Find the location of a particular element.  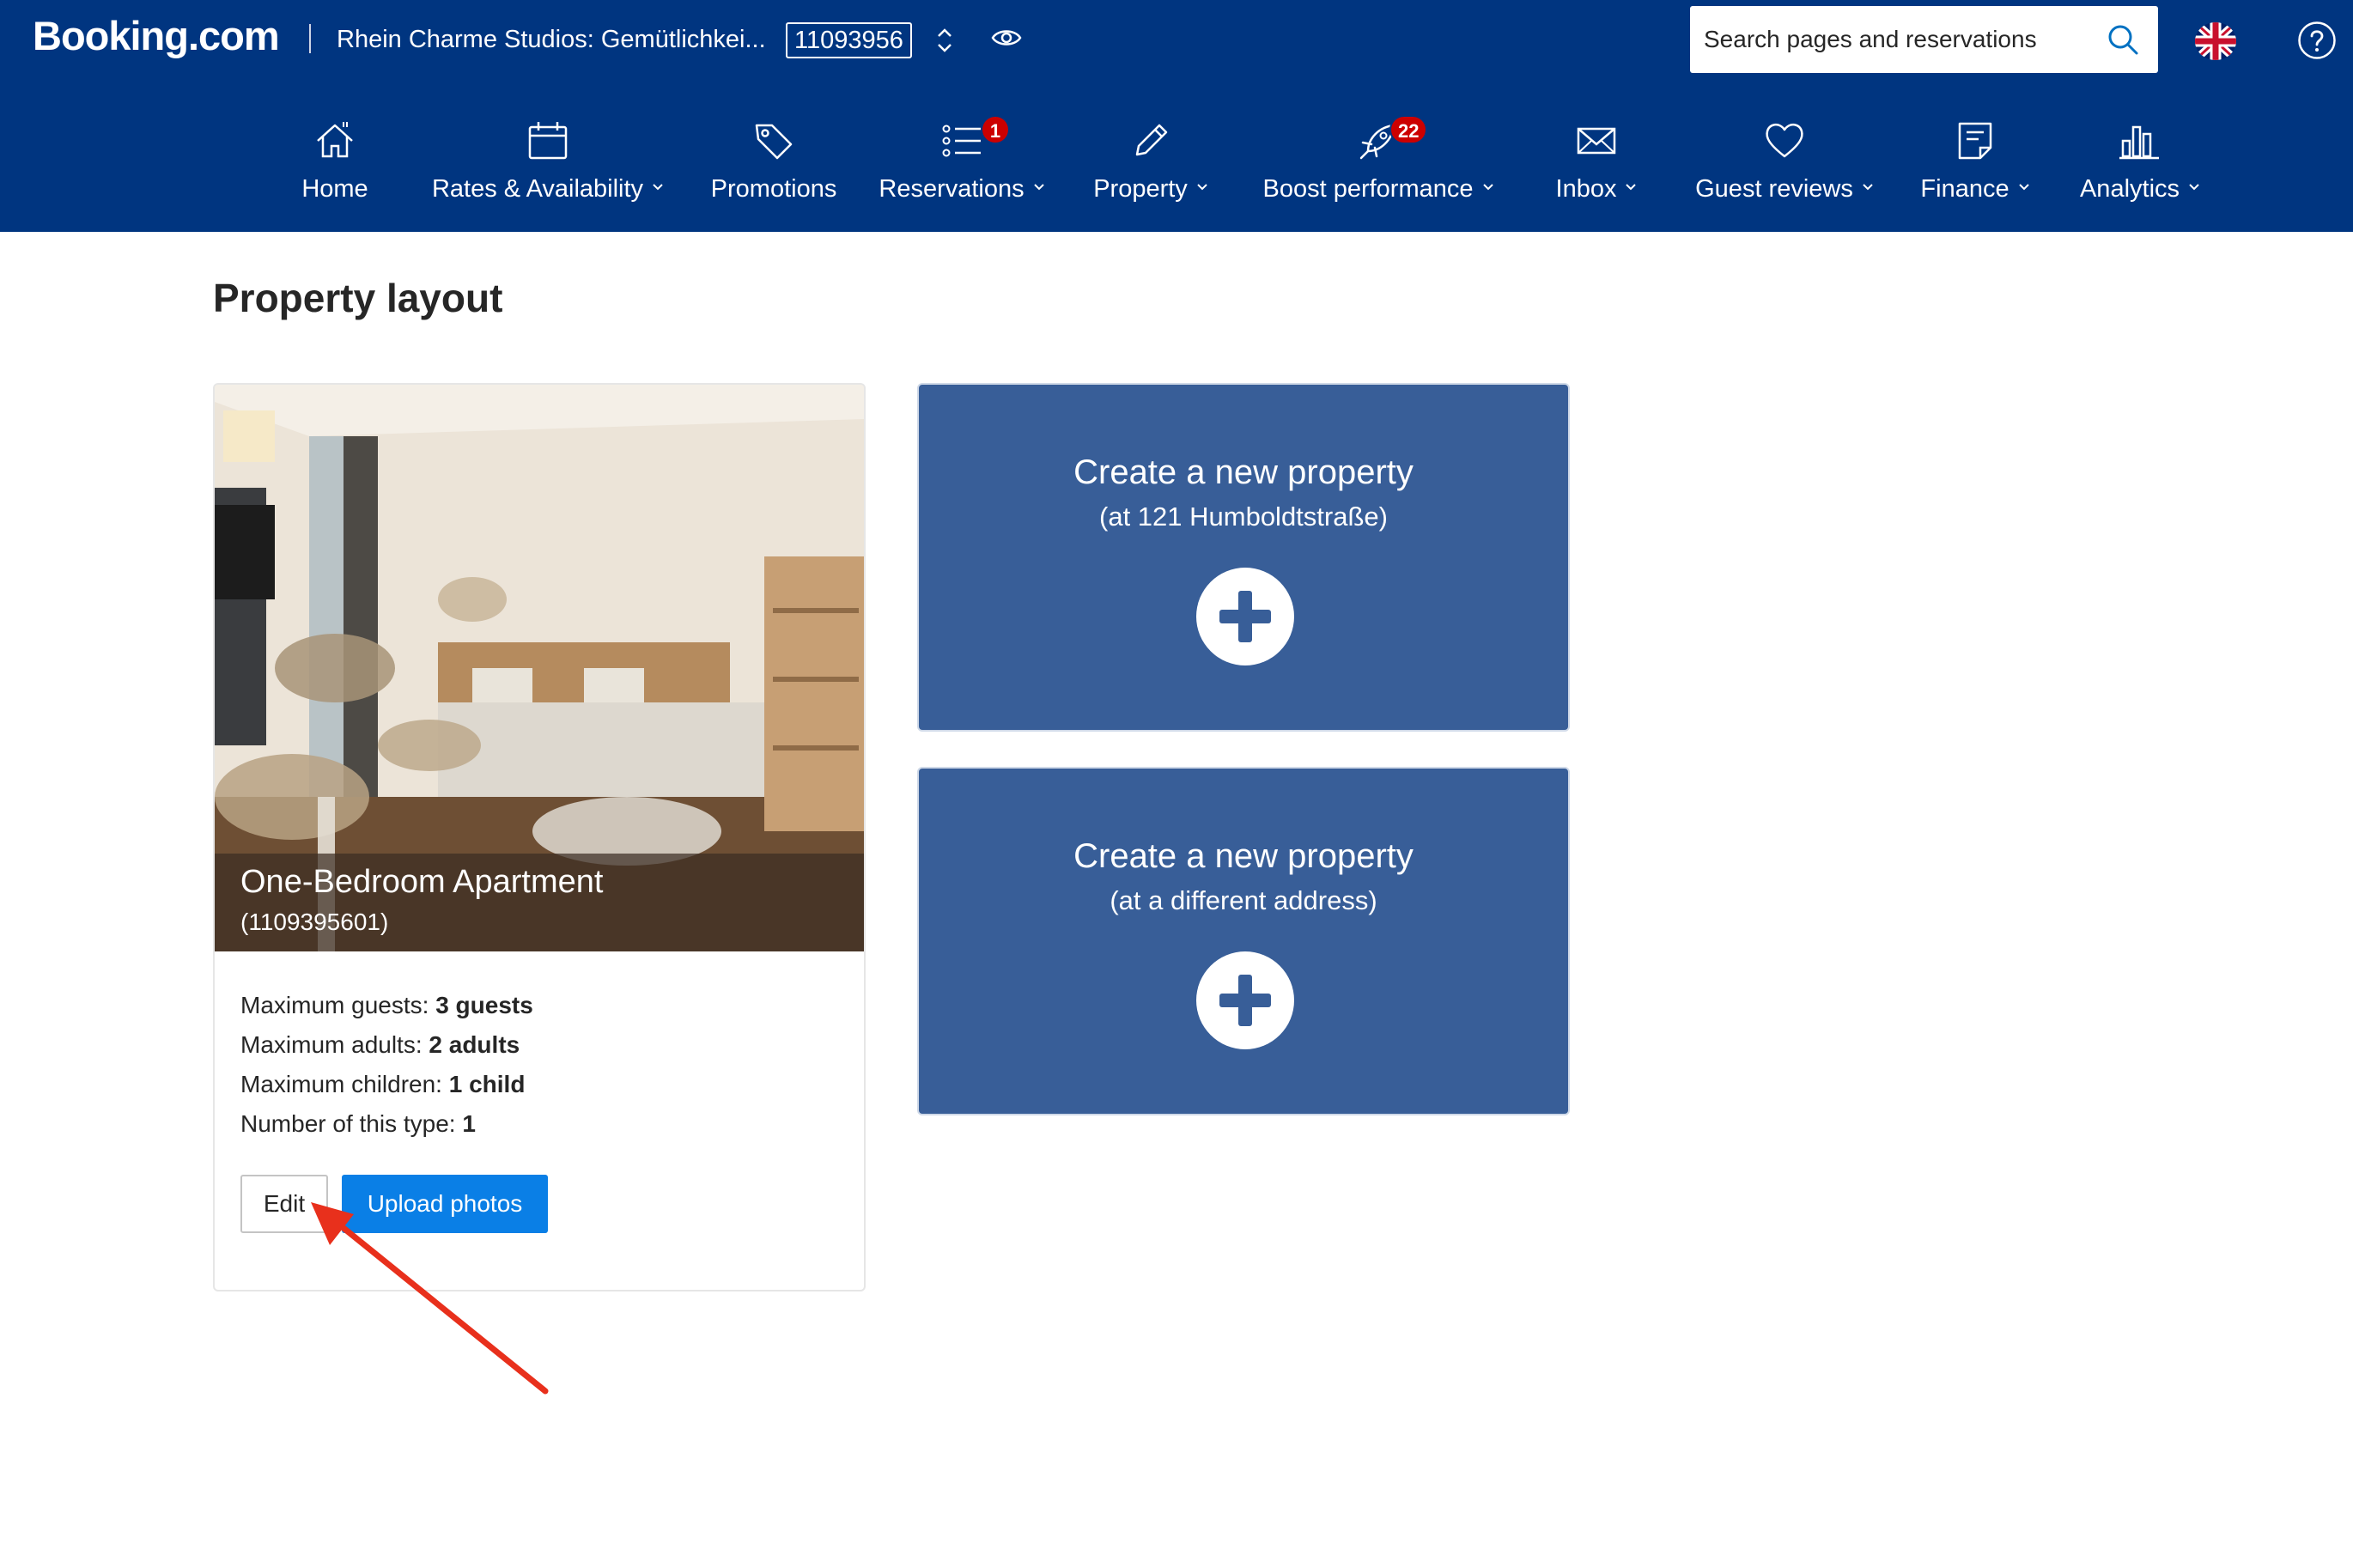

unit-title: One-Bedroom Apartment is located at coordinates (422, 882).